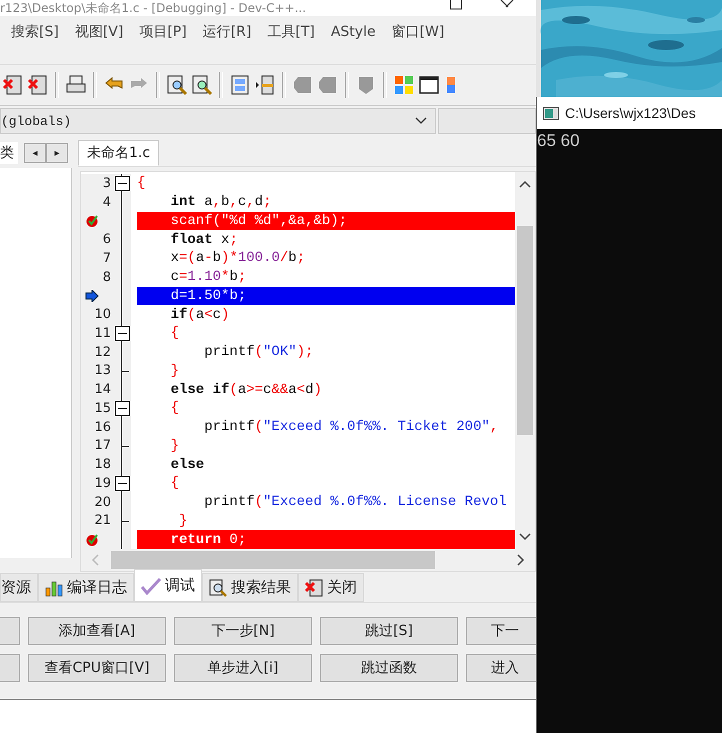 This screenshot has width=722, height=733. What do you see at coordinates (102, 520) in the screenshot?
I see `line-number: 21` at bounding box center [102, 520].